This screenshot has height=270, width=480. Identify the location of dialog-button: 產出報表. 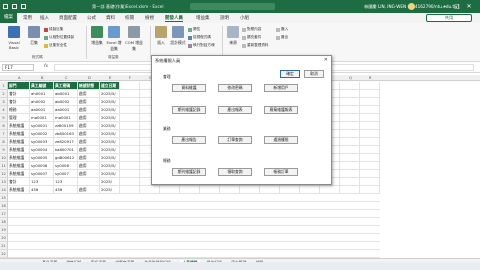
(235, 110).